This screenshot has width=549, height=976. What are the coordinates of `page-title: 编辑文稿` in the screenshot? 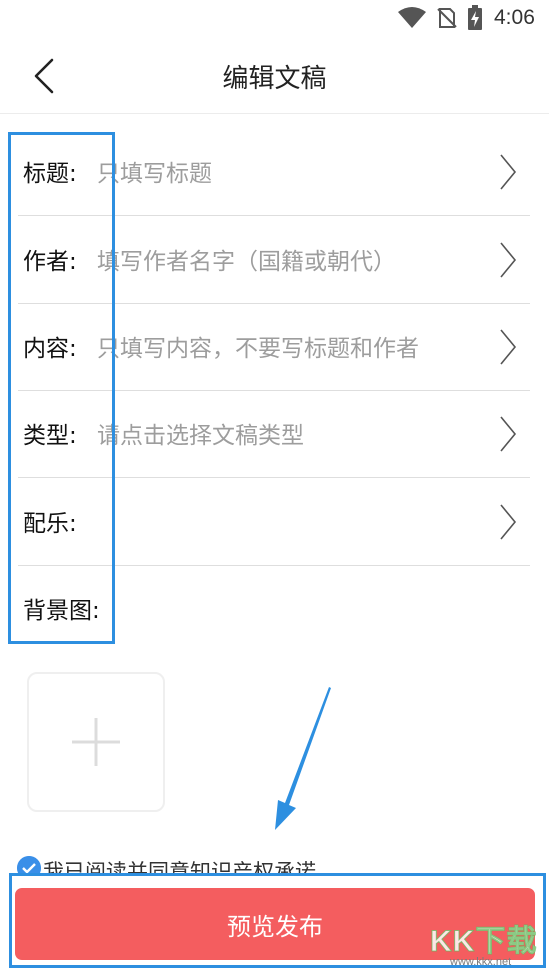 It's located at (274, 79).